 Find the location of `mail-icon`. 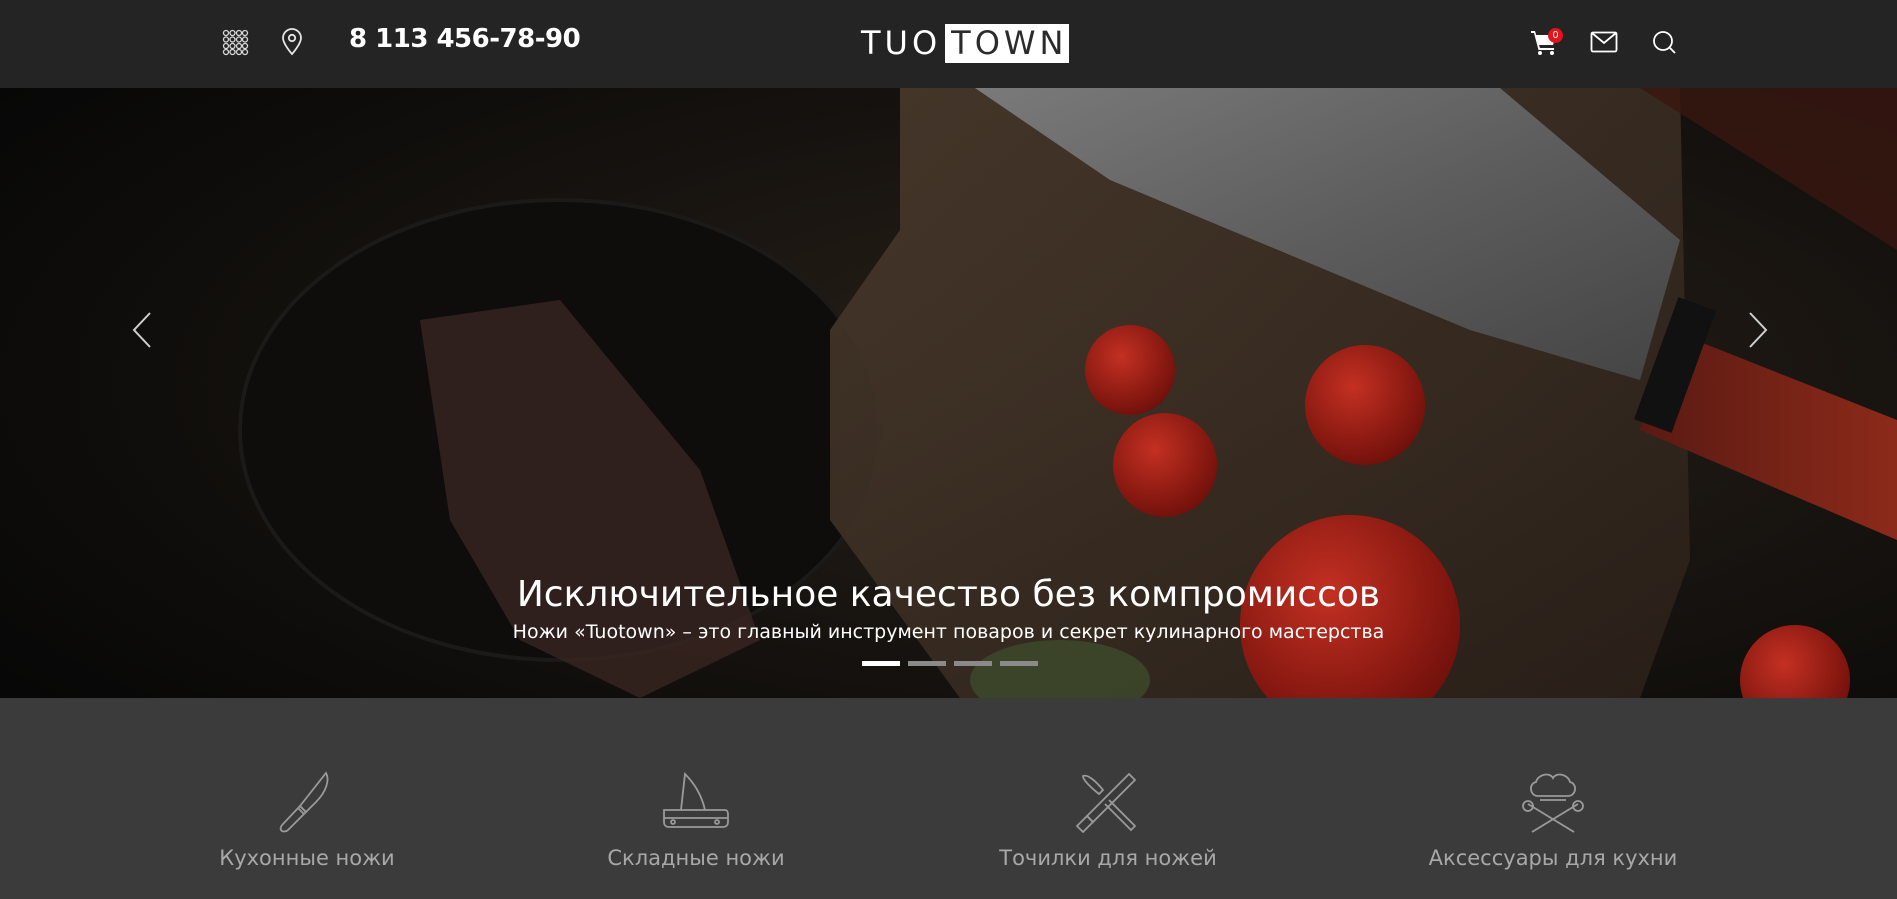

mail-icon is located at coordinates (1604, 42).